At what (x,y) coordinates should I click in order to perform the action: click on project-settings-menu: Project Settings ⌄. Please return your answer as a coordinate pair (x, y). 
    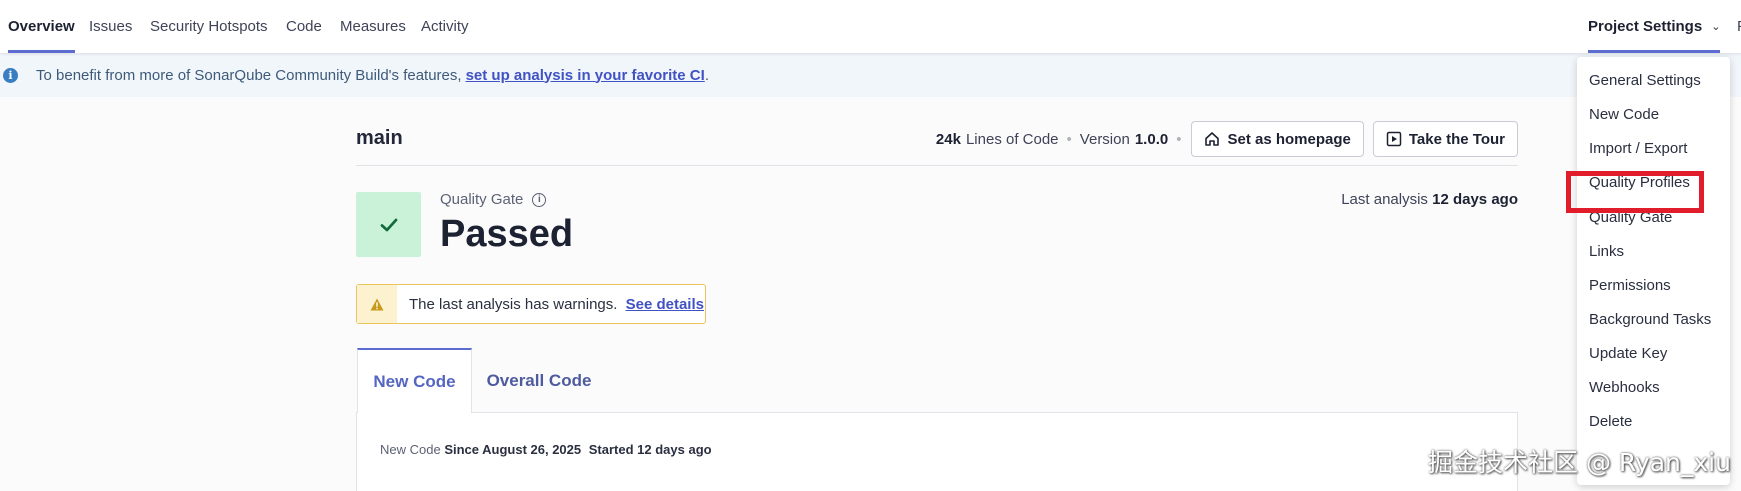
    Looking at the image, I should click on (1654, 26).